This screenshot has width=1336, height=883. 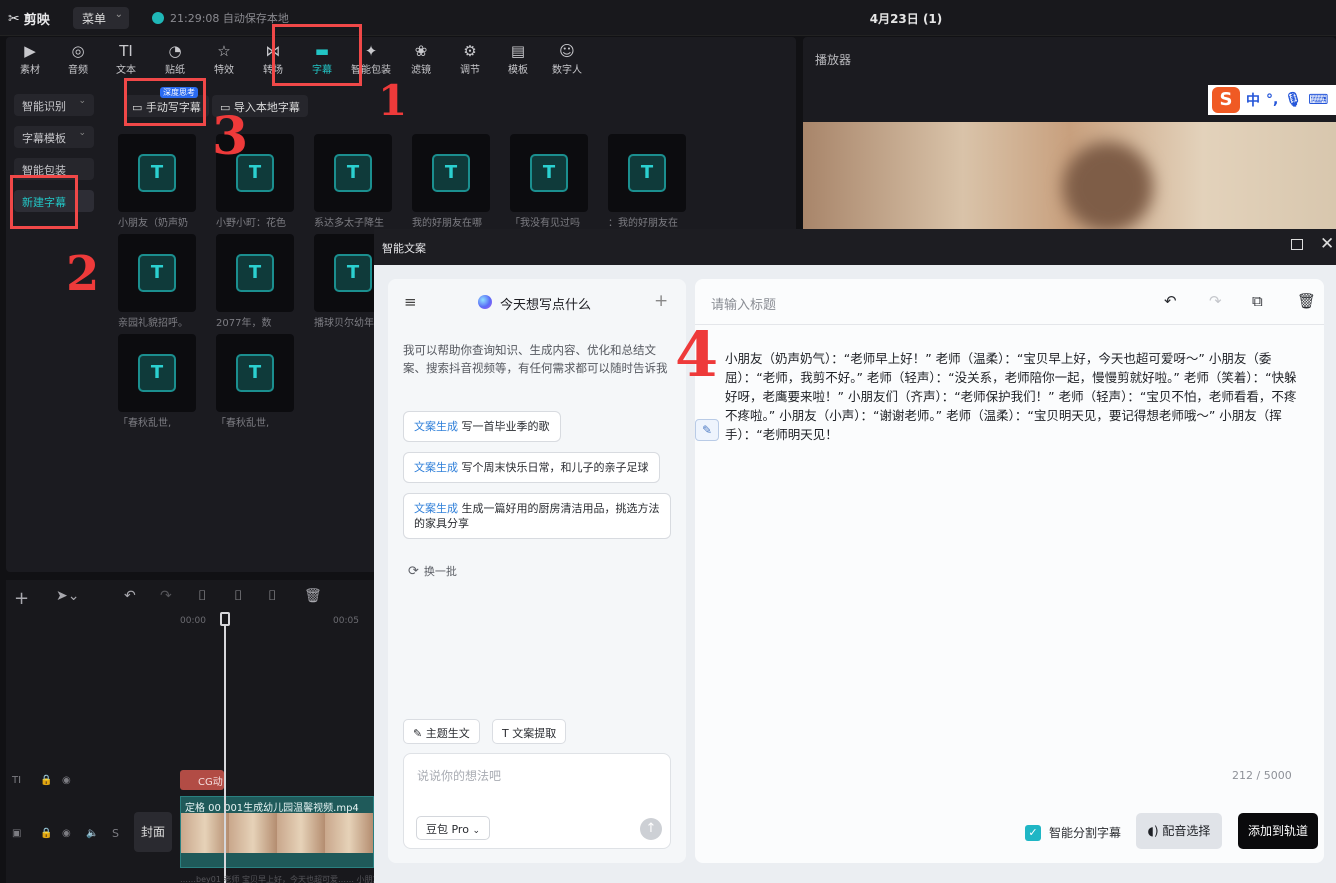 What do you see at coordinates (545, 223) in the screenshot?
I see `subtitle-card-caption: 「我没有见过吗` at bounding box center [545, 223].